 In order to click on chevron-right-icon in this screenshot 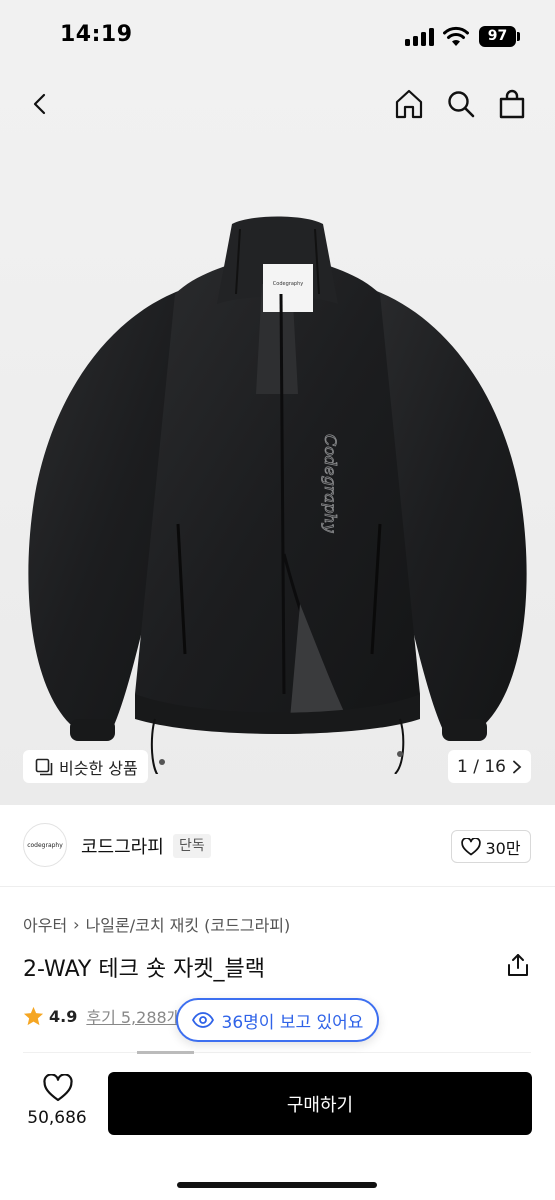, I will do `click(517, 766)`.